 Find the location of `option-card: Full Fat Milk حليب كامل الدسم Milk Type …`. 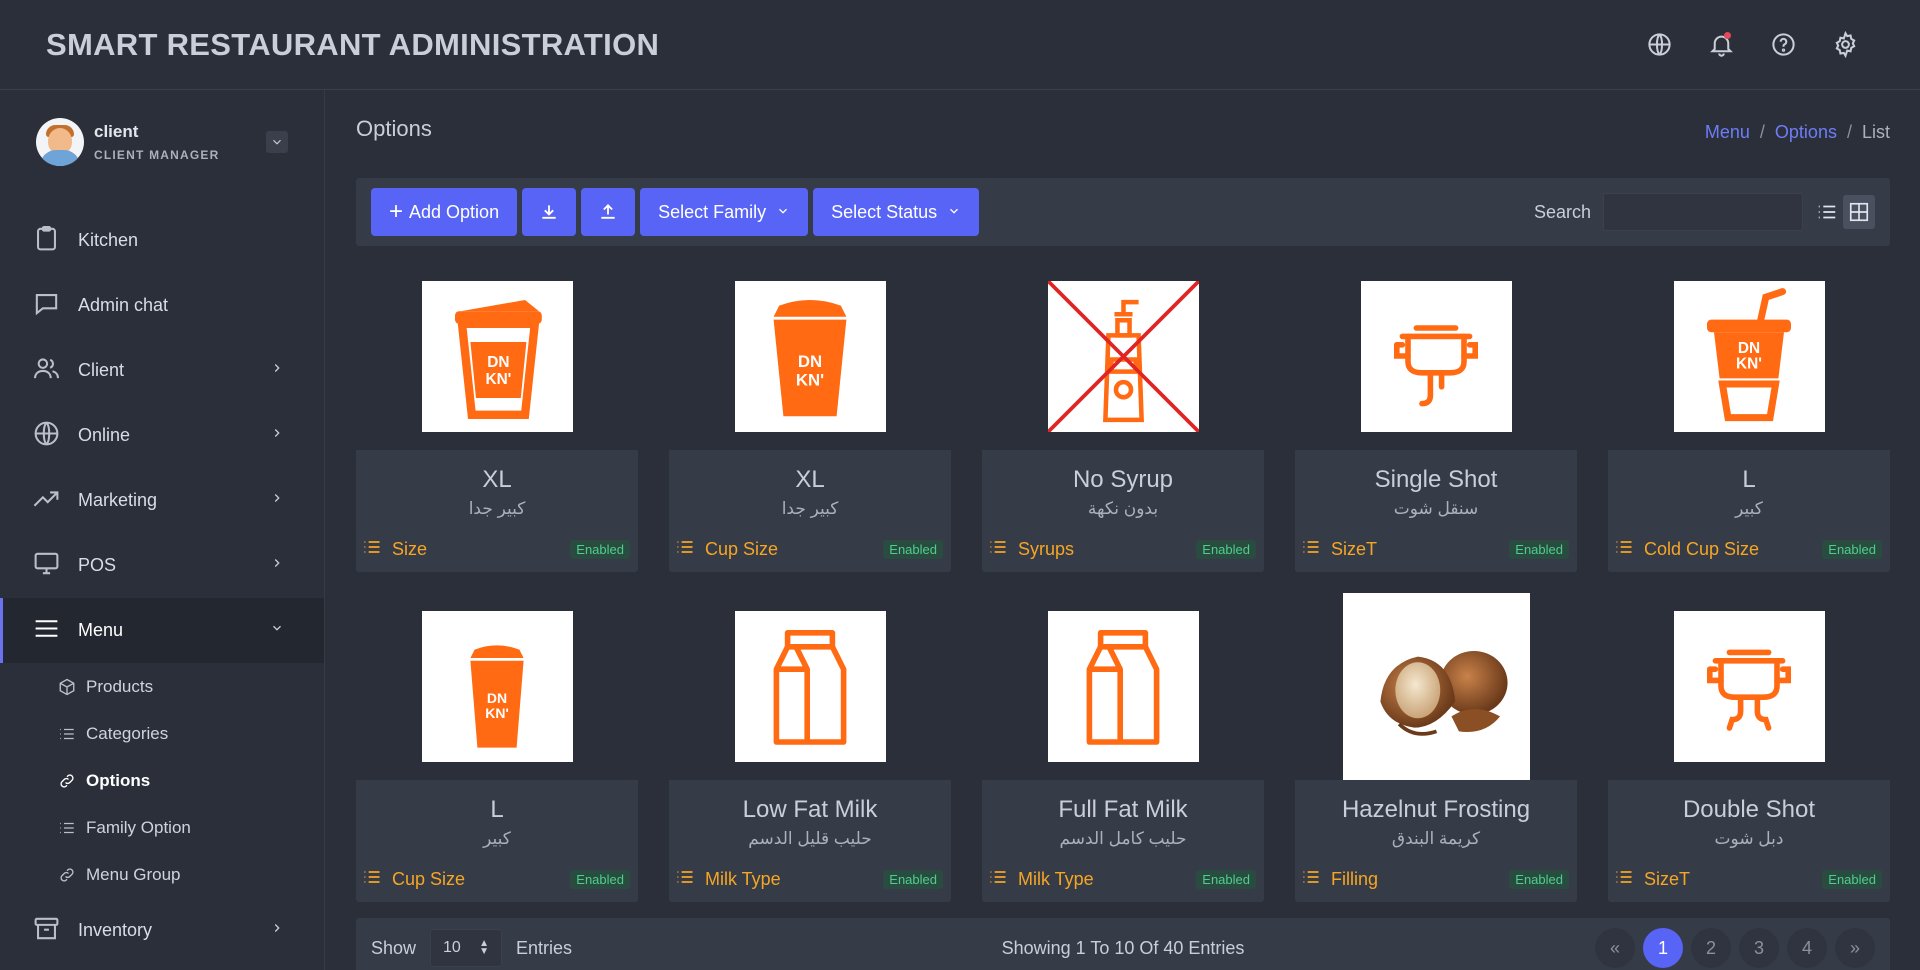

option-card: Full Fat Milk حليب كامل الدسم Milk Type … is located at coordinates (1123, 747).